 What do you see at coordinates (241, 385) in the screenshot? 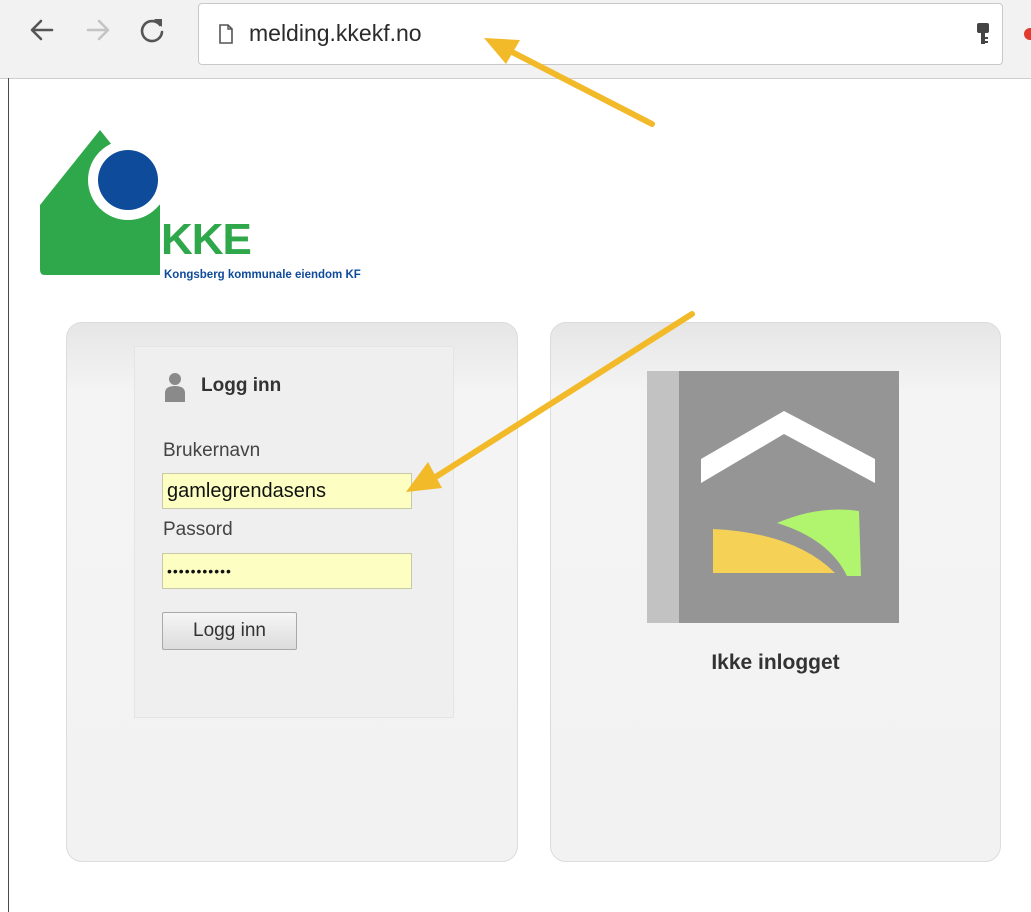
I see `login-heading: Logg inn` at bounding box center [241, 385].